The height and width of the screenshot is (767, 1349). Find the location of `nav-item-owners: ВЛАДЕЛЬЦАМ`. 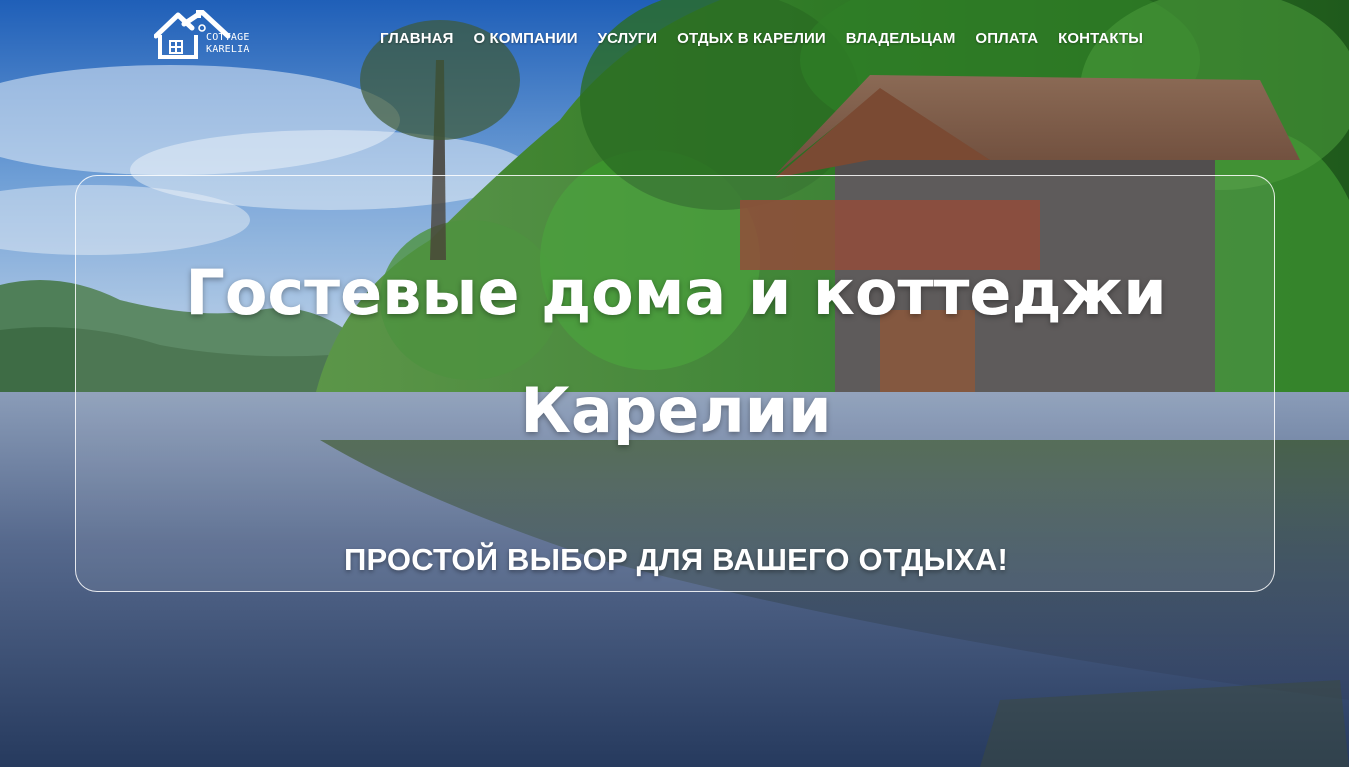

nav-item-owners: ВЛАДЕЛЬЦАМ is located at coordinates (901, 39).